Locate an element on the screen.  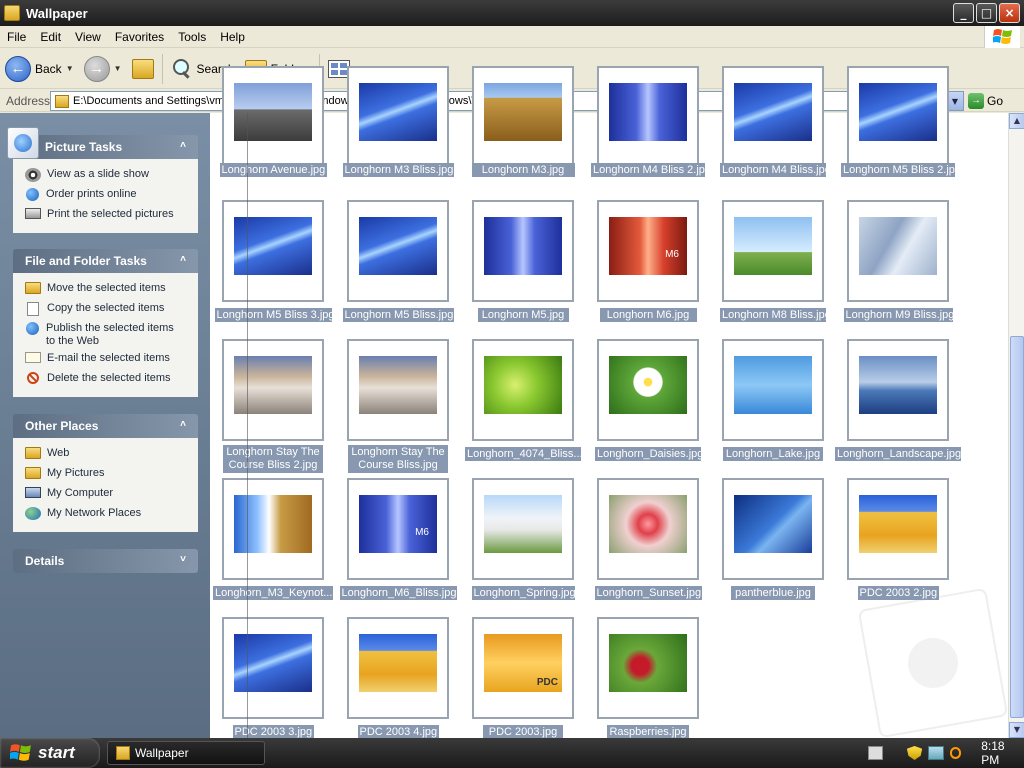
minimize-button: _ is located at coordinates (963, 13).